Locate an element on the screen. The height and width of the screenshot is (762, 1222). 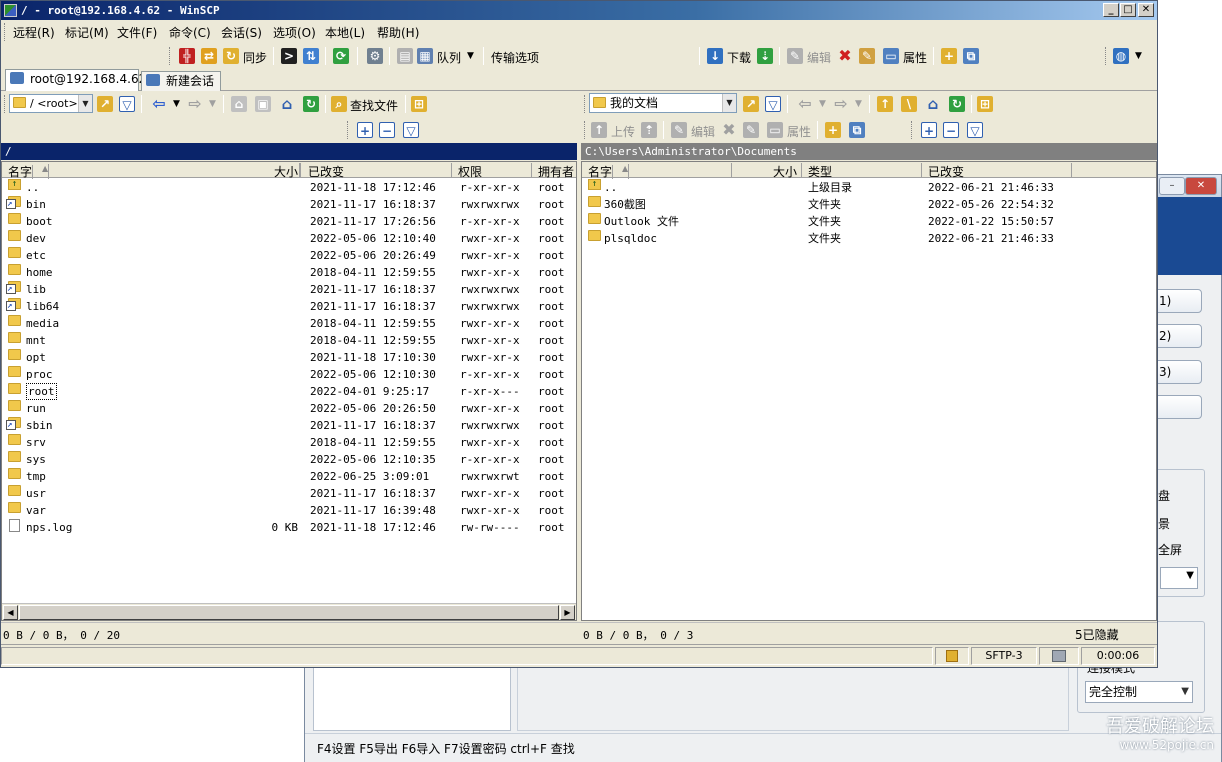
menu-options: 选项(O) is located at coordinates (294, 32).